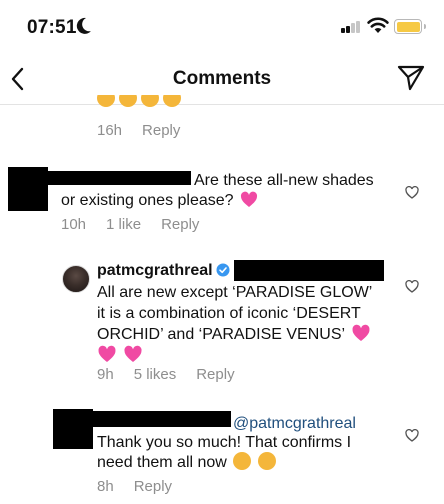 This screenshot has height=504, width=444. What do you see at coordinates (234, 356) in the screenshot?
I see `emoji-row` at bounding box center [234, 356].